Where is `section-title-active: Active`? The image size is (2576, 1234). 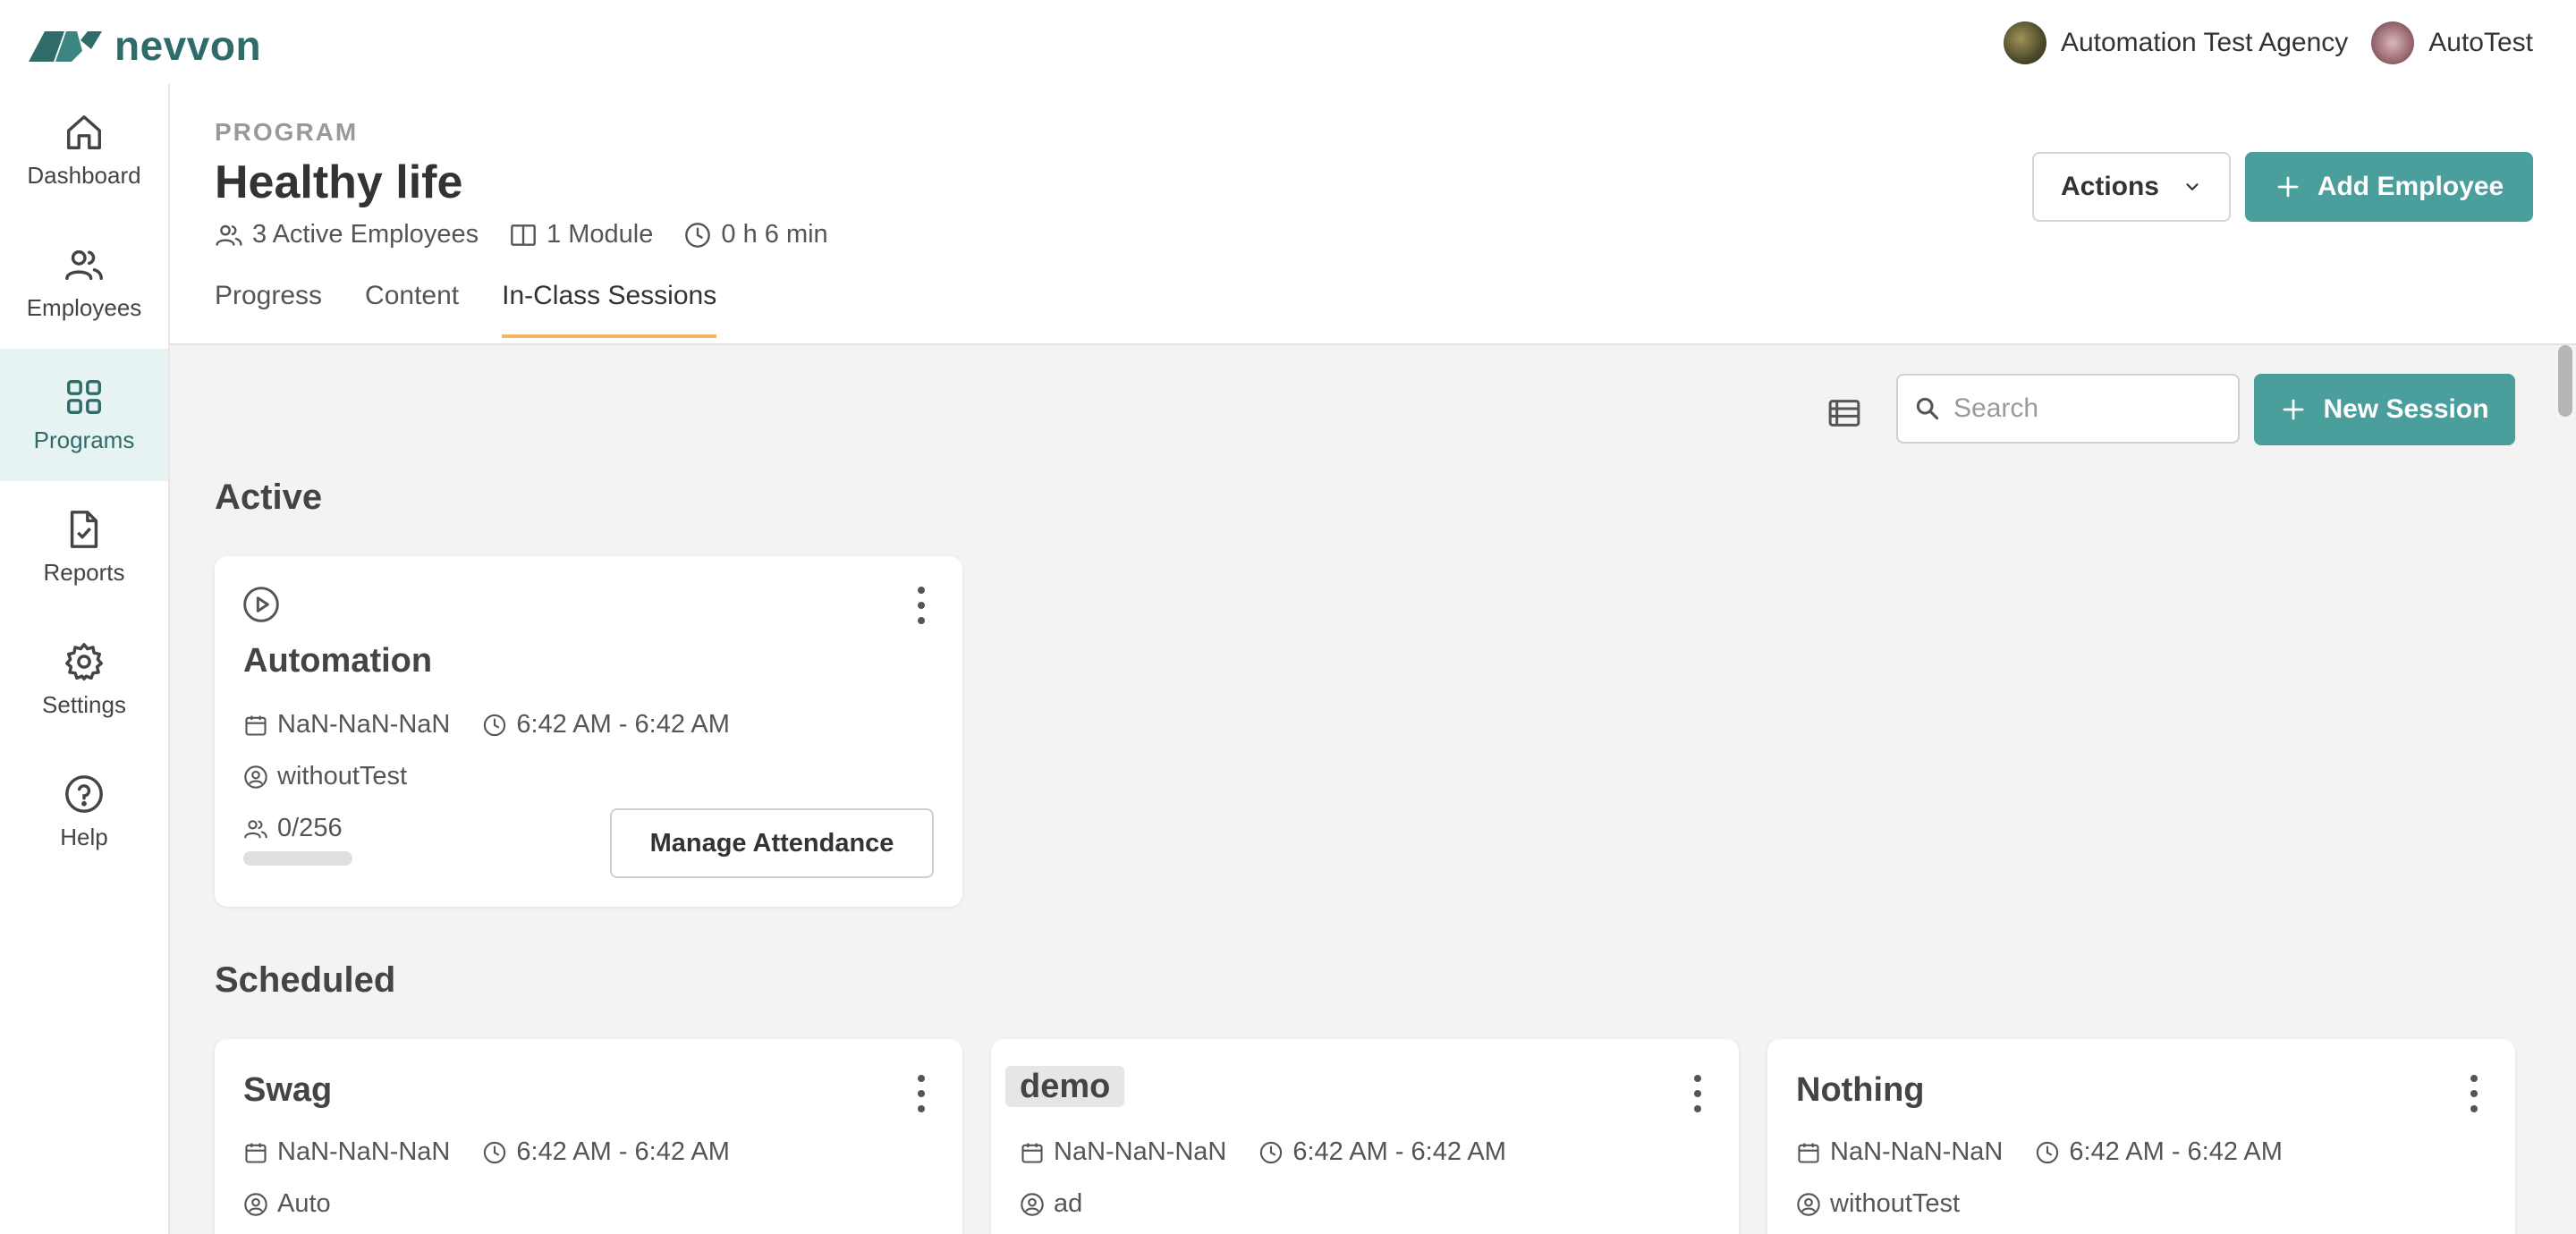
section-title-active: Active is located at coordinates (269, 498).